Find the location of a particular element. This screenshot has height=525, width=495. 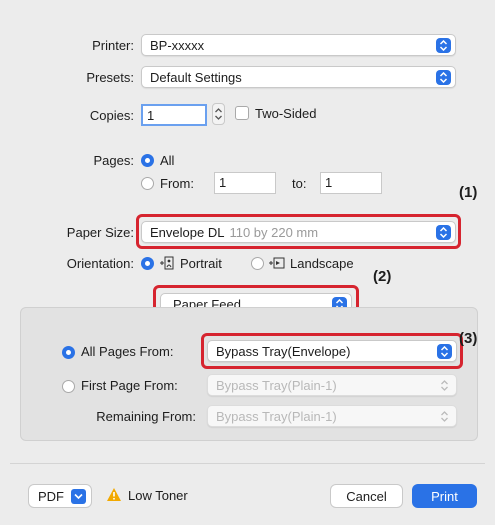

first-page-label: First Page From: is located at coordinates (129, 385).